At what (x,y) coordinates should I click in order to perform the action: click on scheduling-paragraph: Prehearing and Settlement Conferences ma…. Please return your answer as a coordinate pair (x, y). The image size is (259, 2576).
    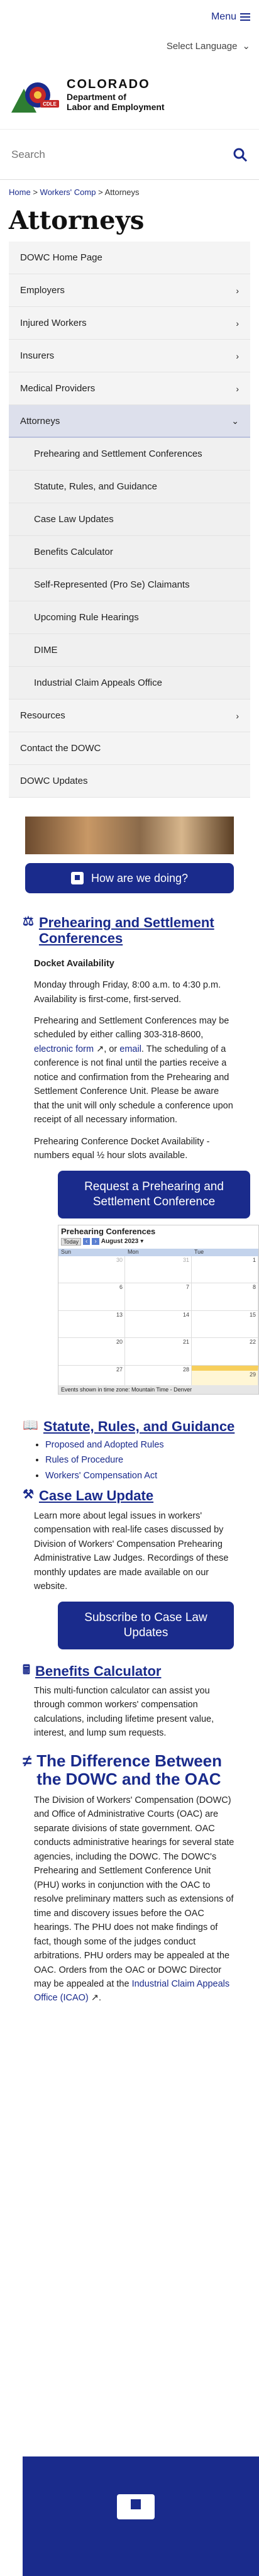
    Looking at the image, I should click on (135, 1070).